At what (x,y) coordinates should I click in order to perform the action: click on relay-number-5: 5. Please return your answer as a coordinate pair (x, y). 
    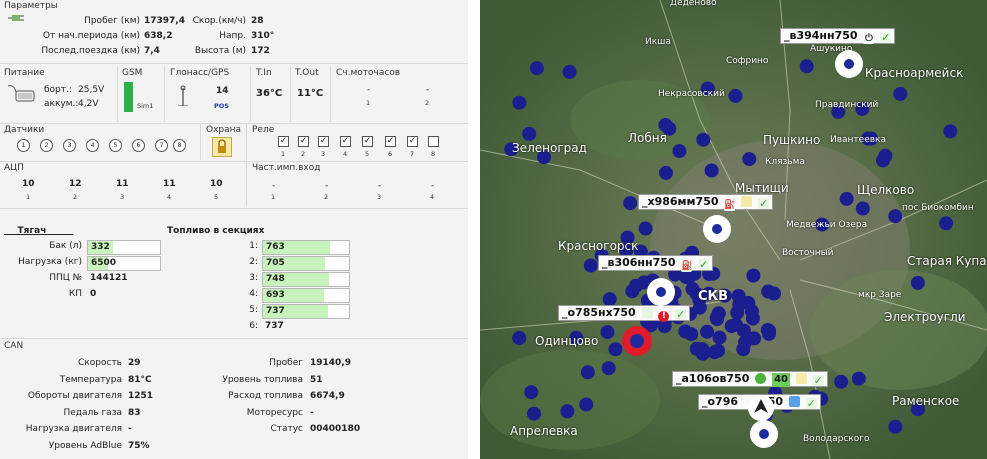
    Looking at the image, I should click on (367, 154).